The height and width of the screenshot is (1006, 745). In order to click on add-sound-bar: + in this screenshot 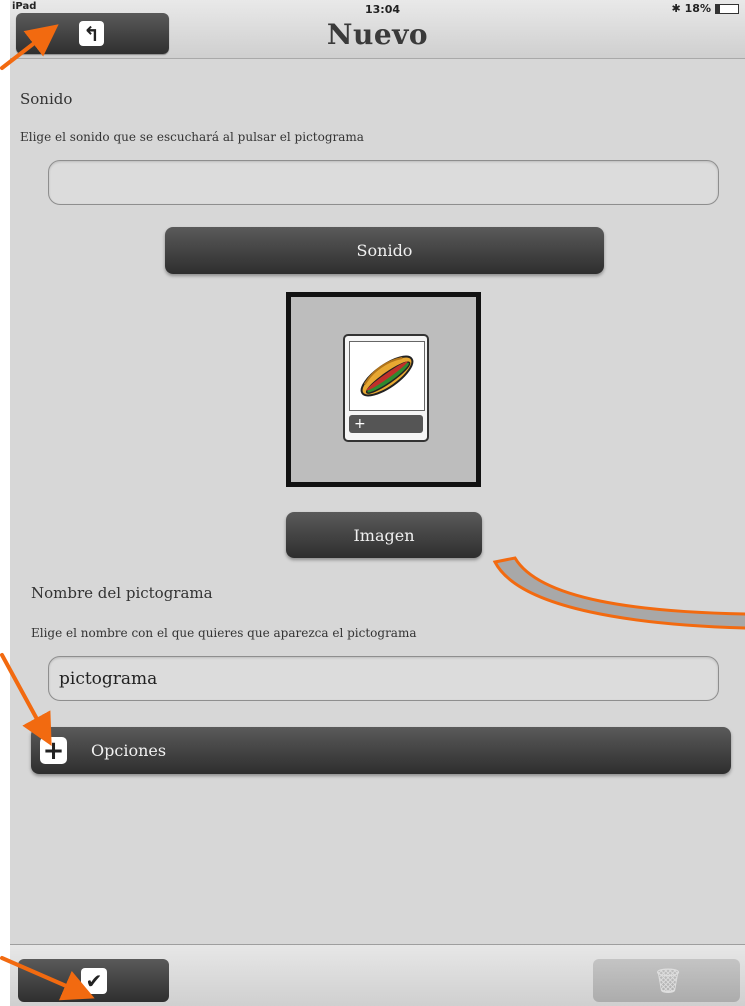, I will do `click(386, 424)`.